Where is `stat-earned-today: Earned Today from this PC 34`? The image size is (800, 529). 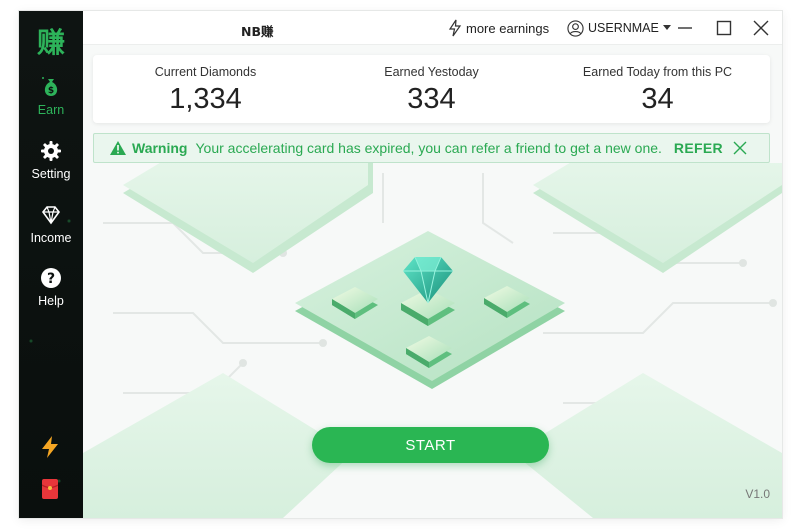 stat-earned-today: Earned Today from this PC 34 is located at coordinates (657, 89).